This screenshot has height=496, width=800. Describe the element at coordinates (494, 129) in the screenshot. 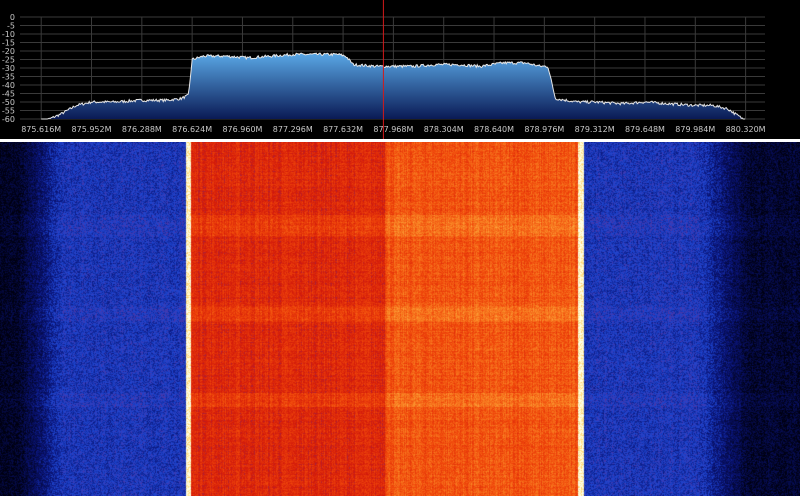

I see `x-tick-label: 878.640M` at that location.